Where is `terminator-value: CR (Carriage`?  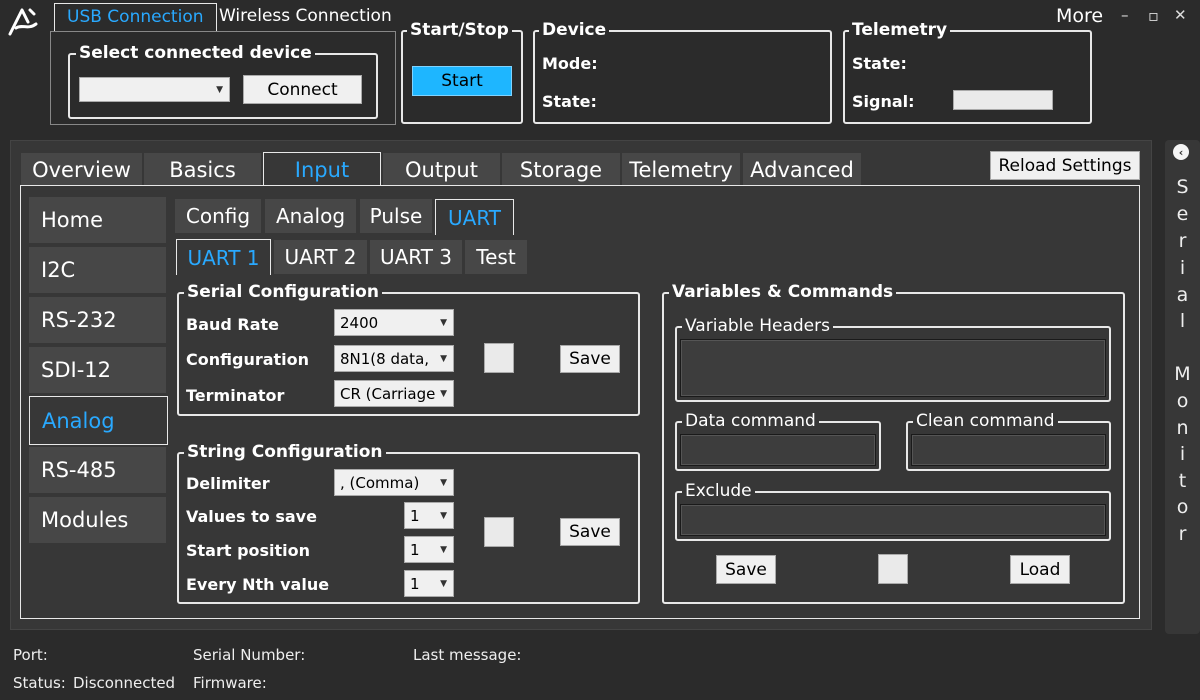 terminator-value: CR (Carriage is located at coordinates (387, 393).